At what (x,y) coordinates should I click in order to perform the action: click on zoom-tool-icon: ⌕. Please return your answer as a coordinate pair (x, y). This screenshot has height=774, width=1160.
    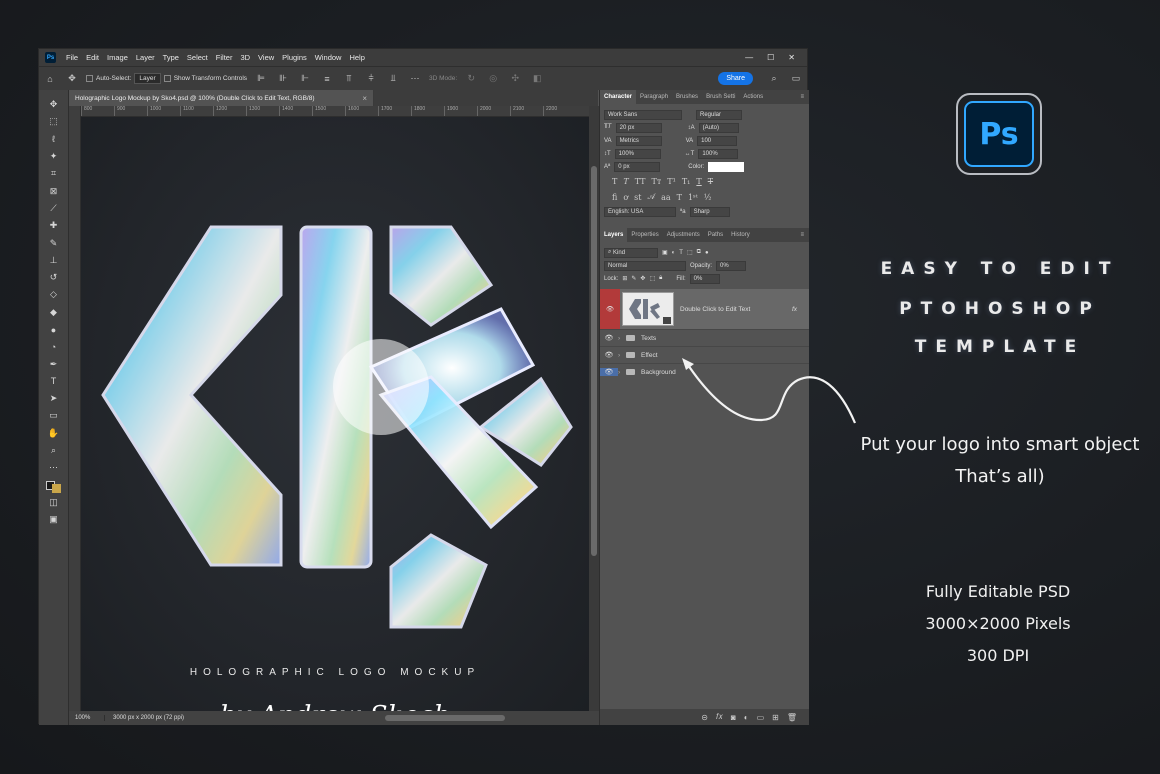
    Looking at the image, I should click on (53, 450).